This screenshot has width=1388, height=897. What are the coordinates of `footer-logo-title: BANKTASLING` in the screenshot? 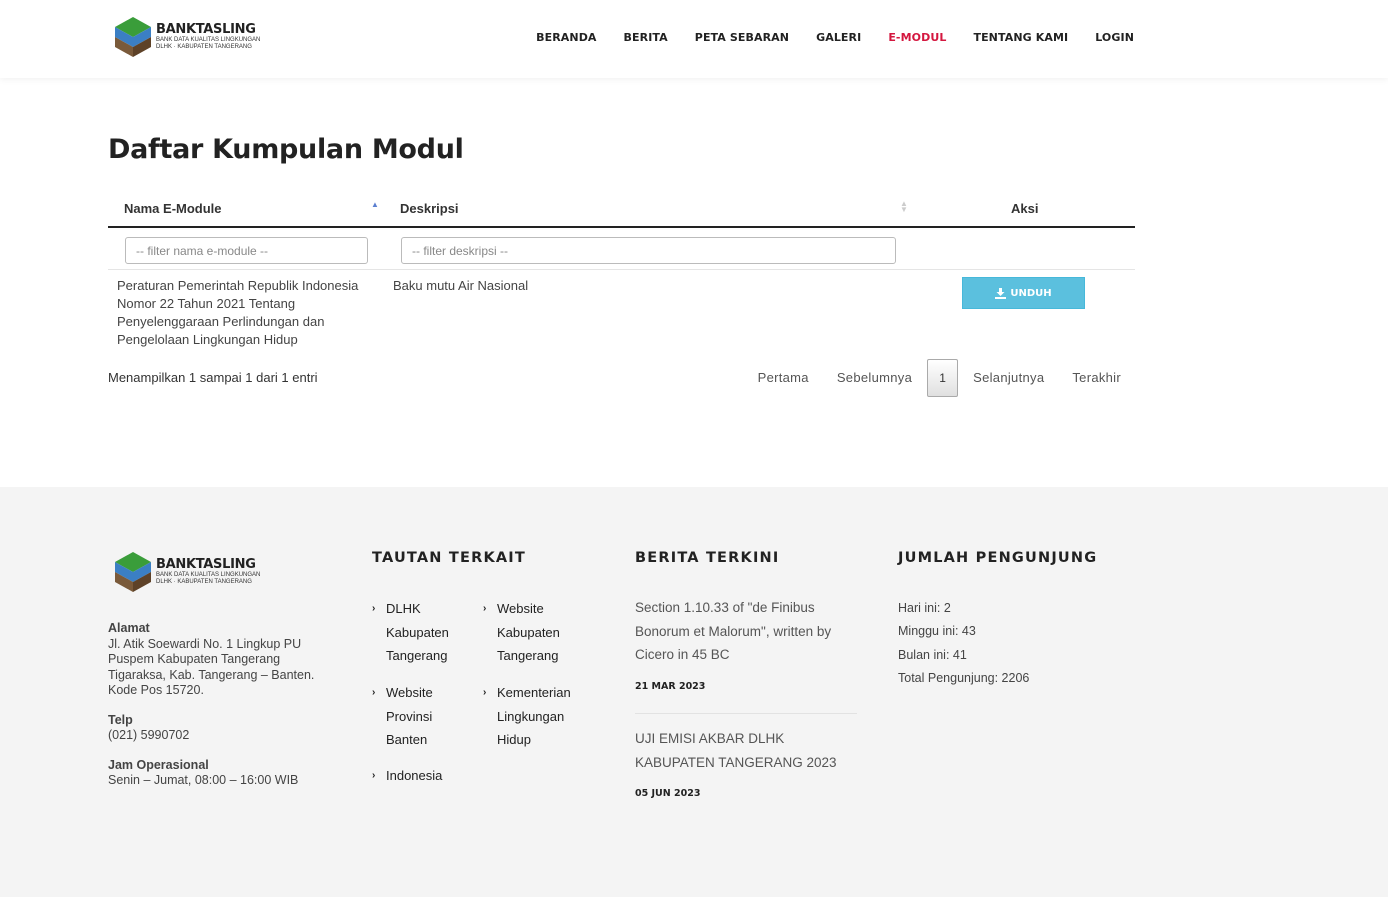 It's located at (206, 564).